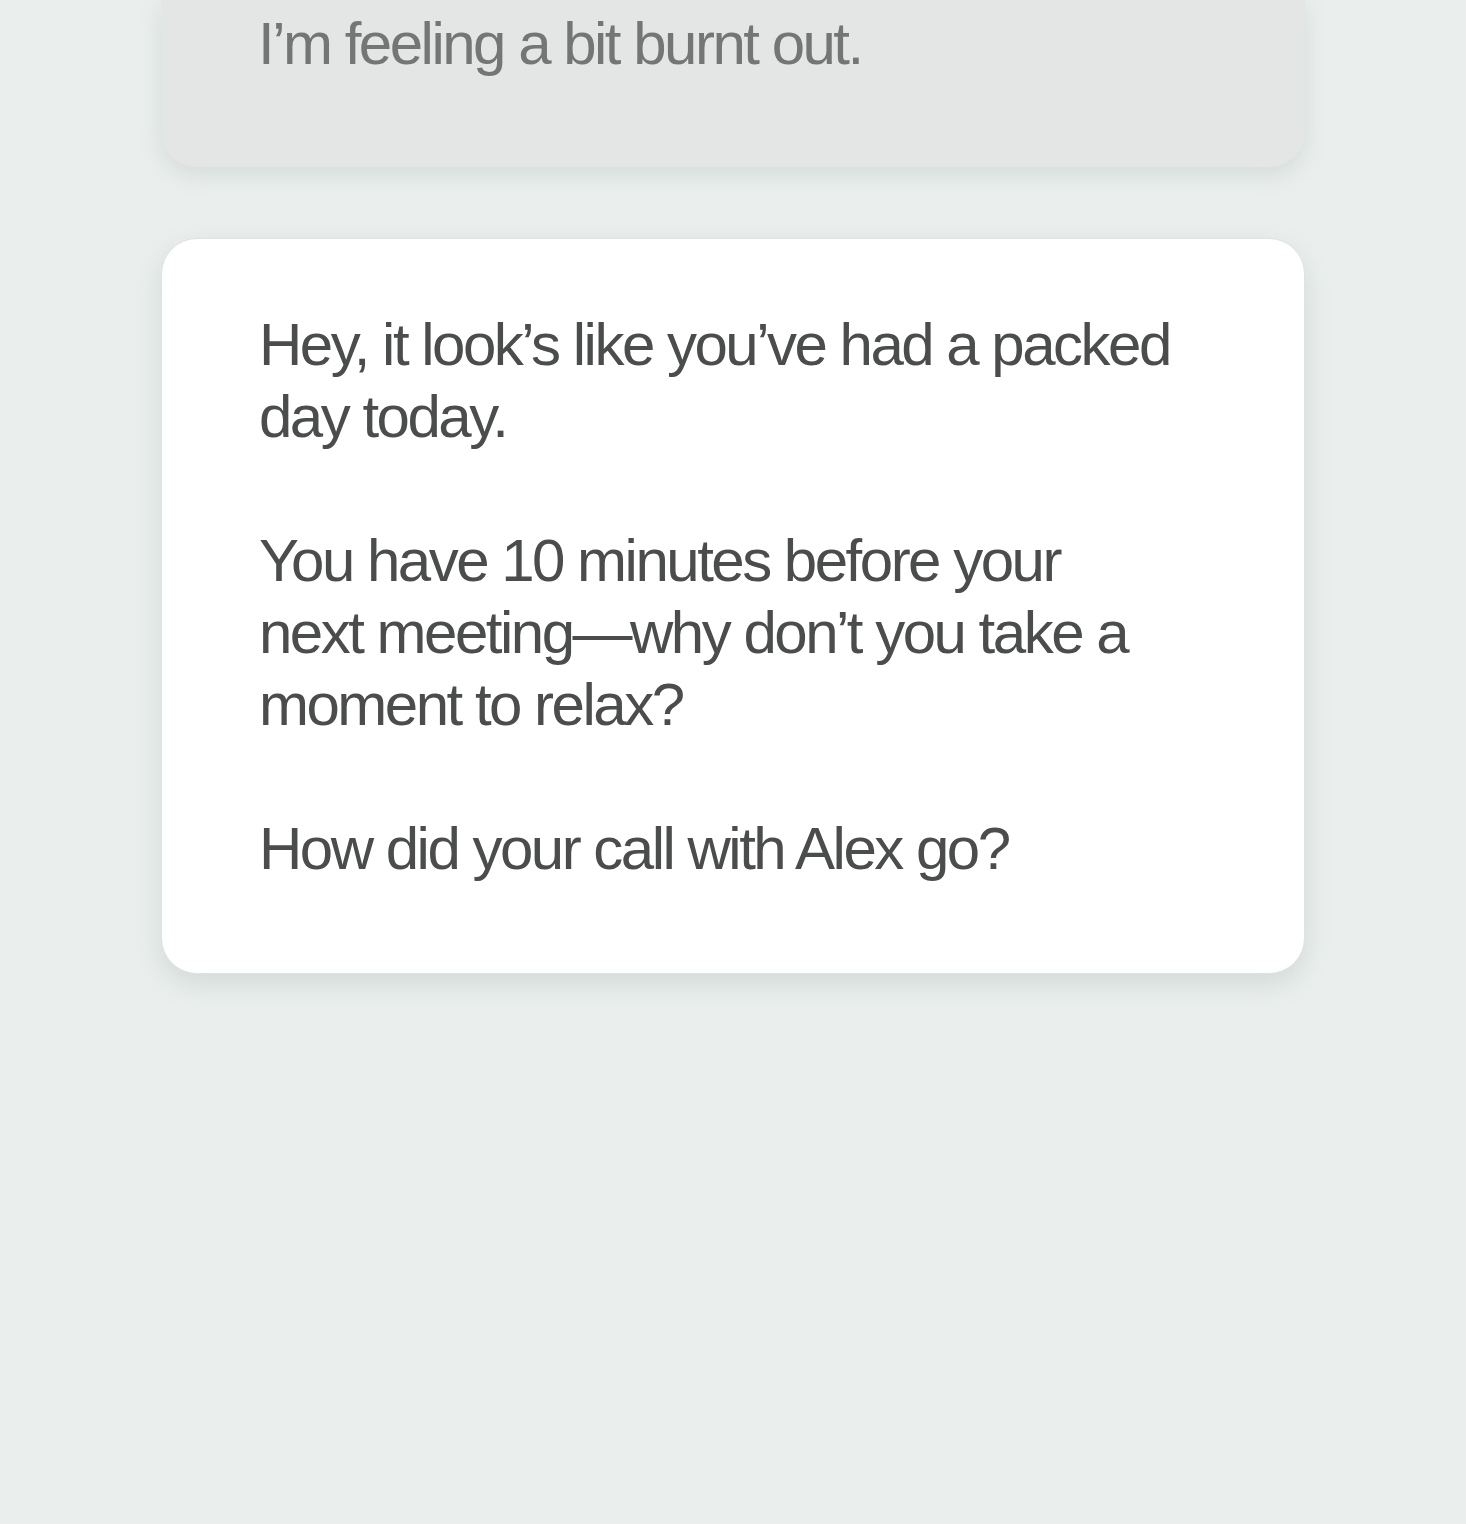 This screenshot has width=1466, height=1524. Describe the element at coordinates (715, 381) in the screenshot. I see `message-text: Hey, it look’s like you’ve had a packed day today.` at that location.